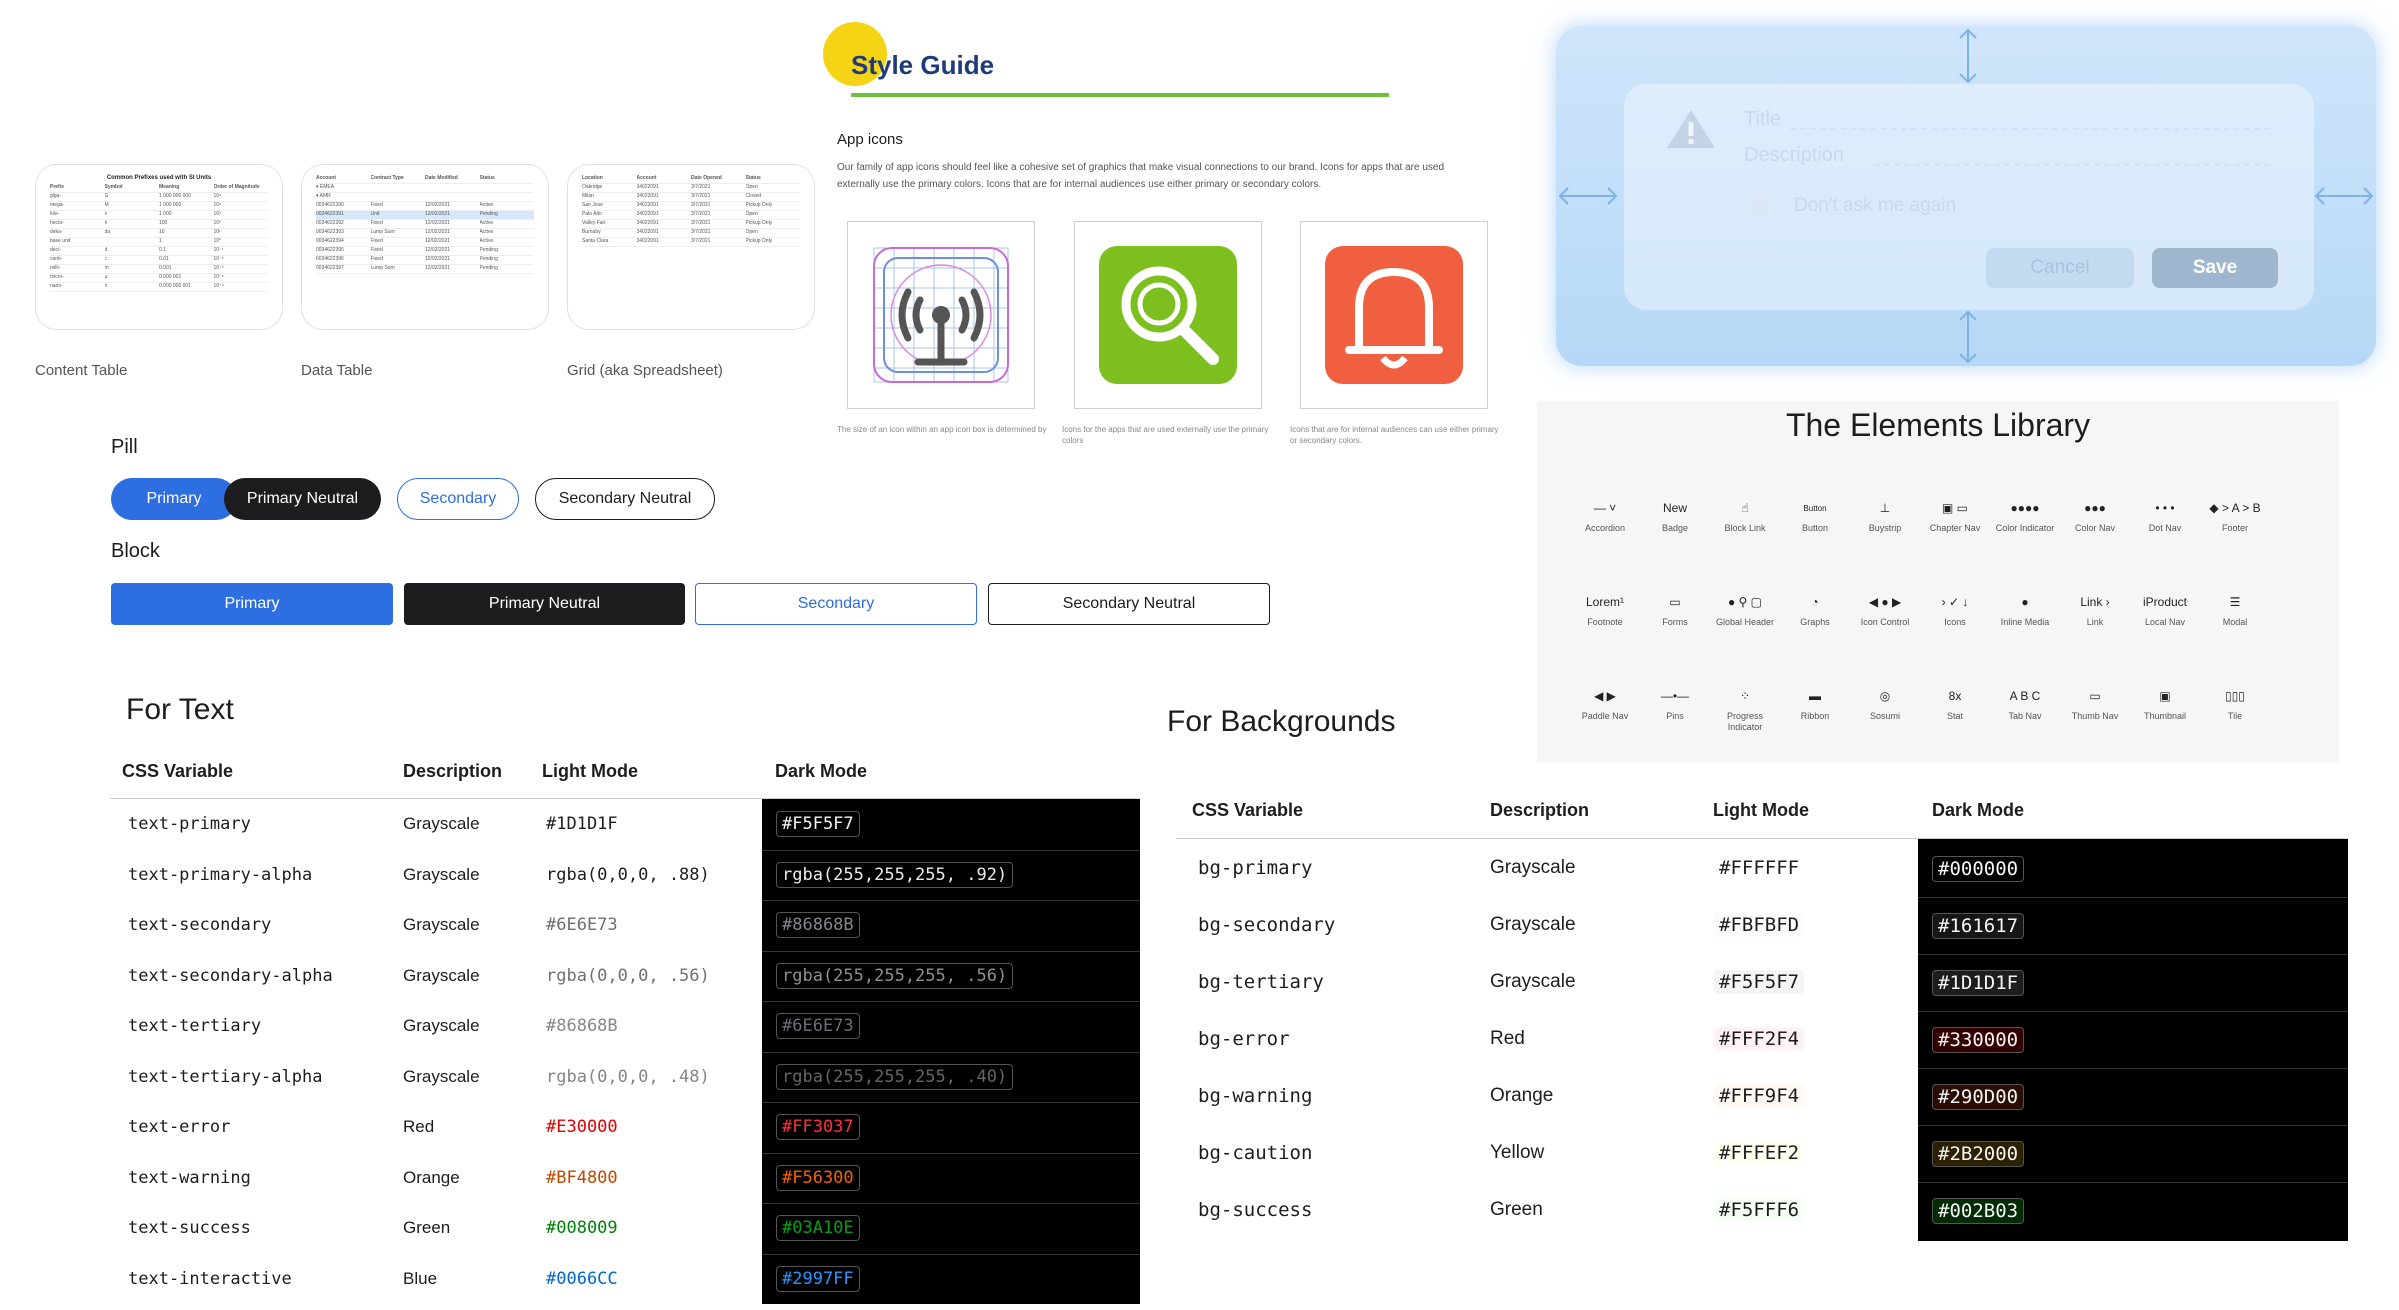 This screenshot has height=1310, width=2399. I want to click on light-mode-value: #FFF2F4, so click(1759, 1039).